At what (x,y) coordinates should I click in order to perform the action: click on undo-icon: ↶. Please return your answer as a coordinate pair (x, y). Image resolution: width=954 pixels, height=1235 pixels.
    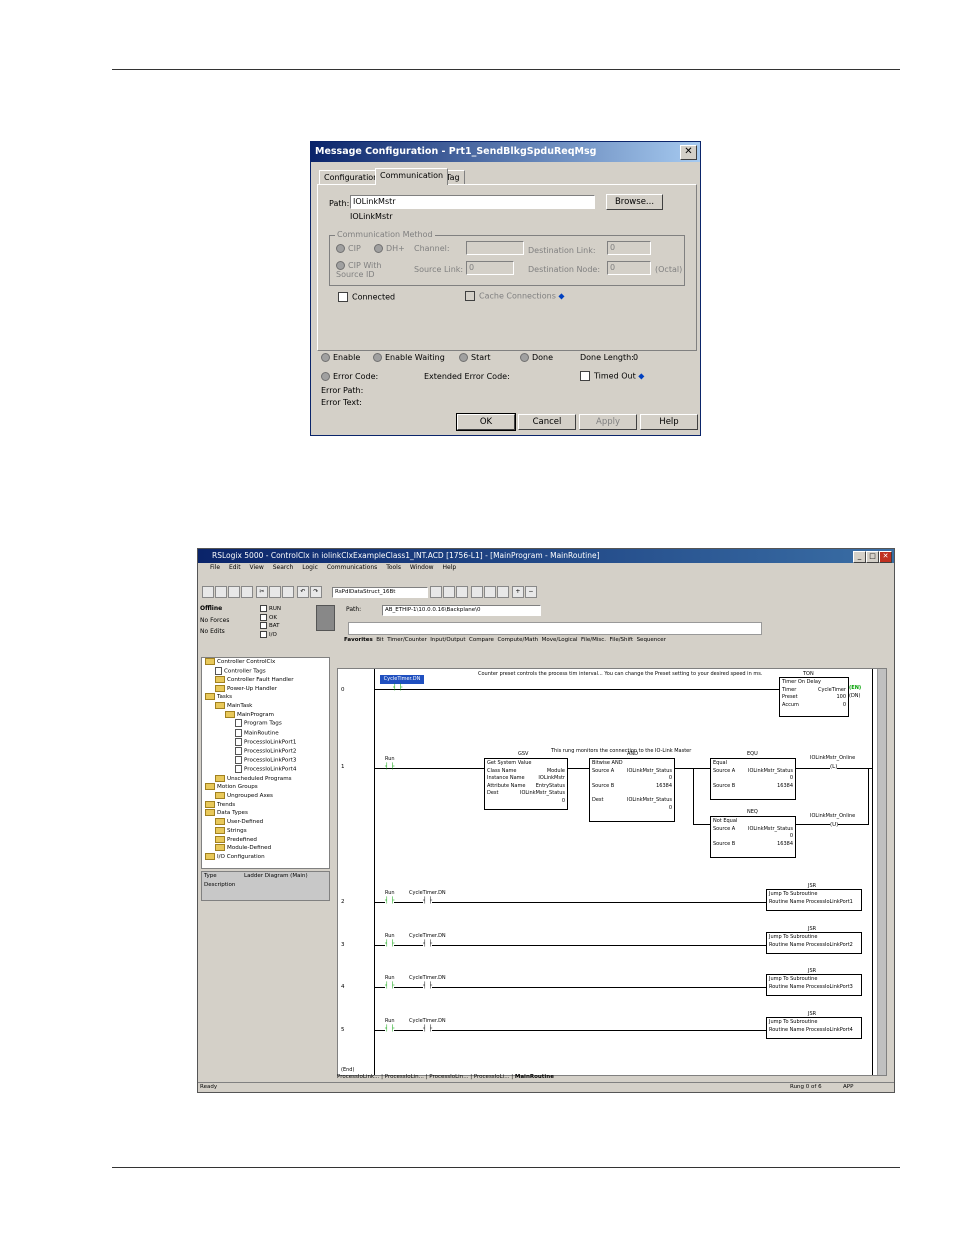
    Looking at the image, I should click on (302, 592).